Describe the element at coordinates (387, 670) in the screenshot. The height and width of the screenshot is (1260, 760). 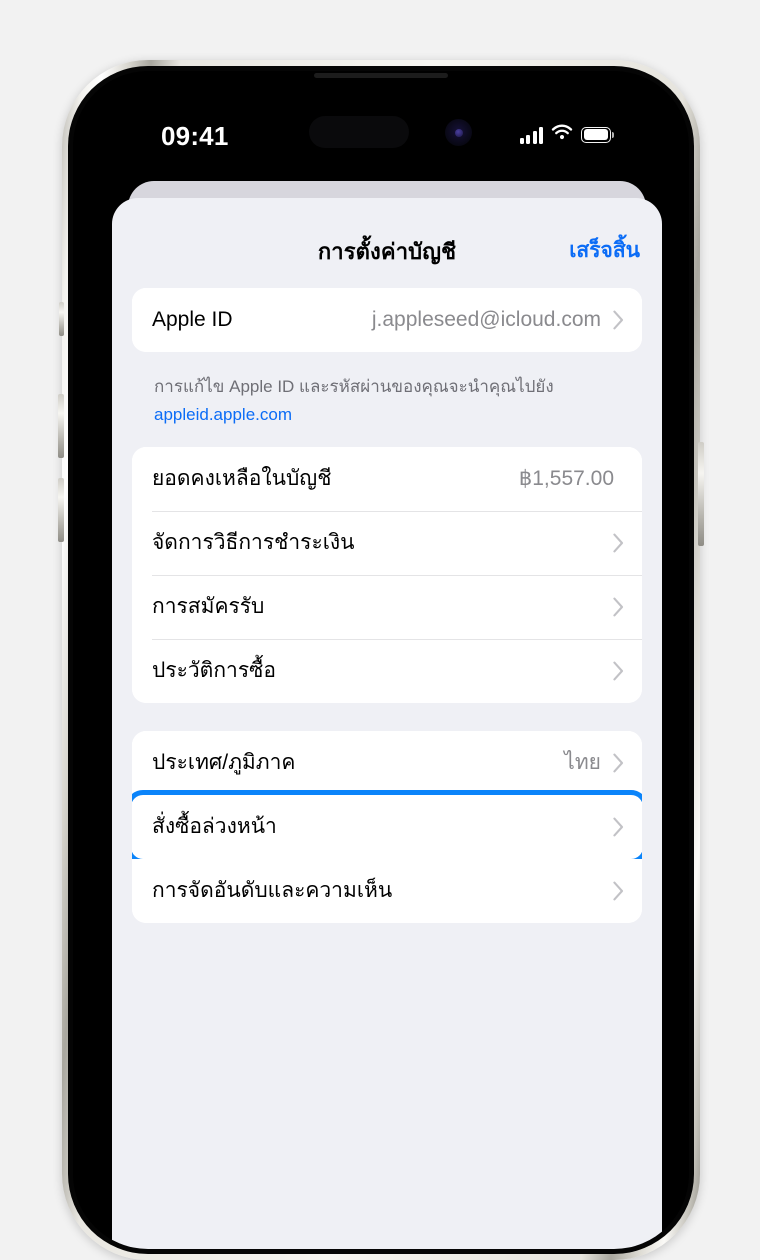
I see `row-purchase-history: ประวัติการซื้อ` at that location.